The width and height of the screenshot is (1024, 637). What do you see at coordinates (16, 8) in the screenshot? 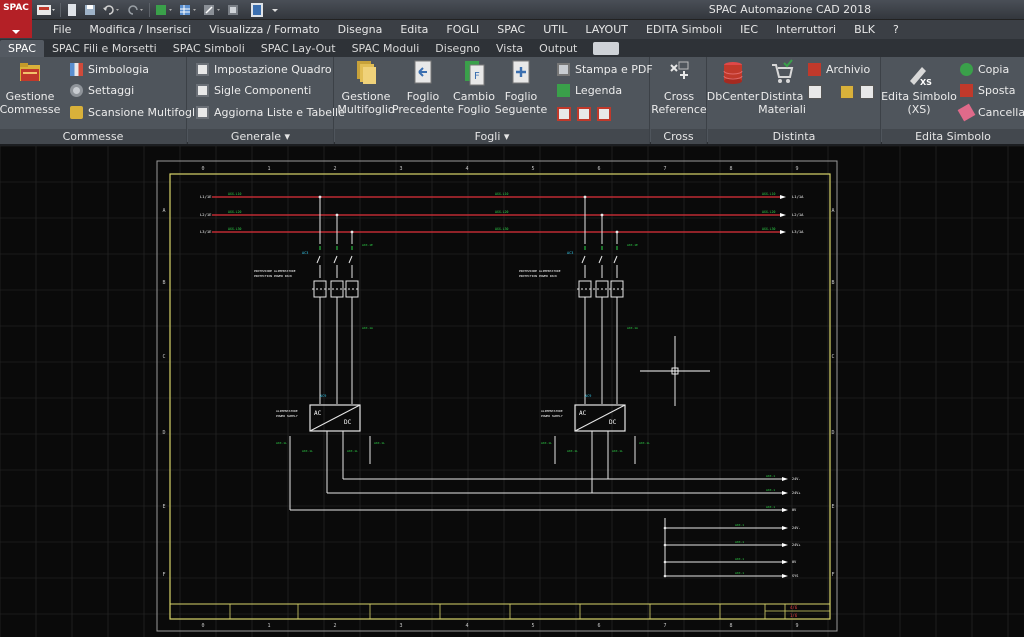
I see `logo-text: SPAC` at bounding box center [16, 8].